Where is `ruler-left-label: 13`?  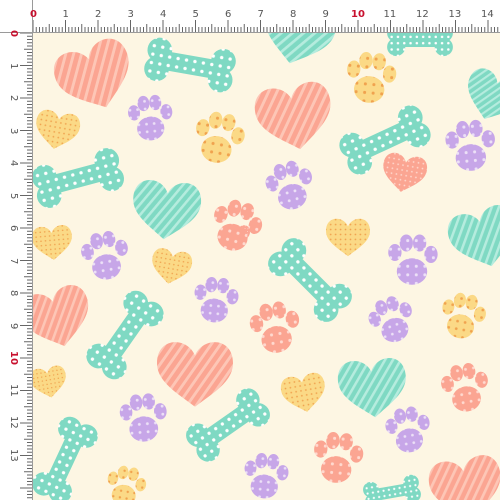
ruler-left-label: 13 is located at coordinates (13, 455).